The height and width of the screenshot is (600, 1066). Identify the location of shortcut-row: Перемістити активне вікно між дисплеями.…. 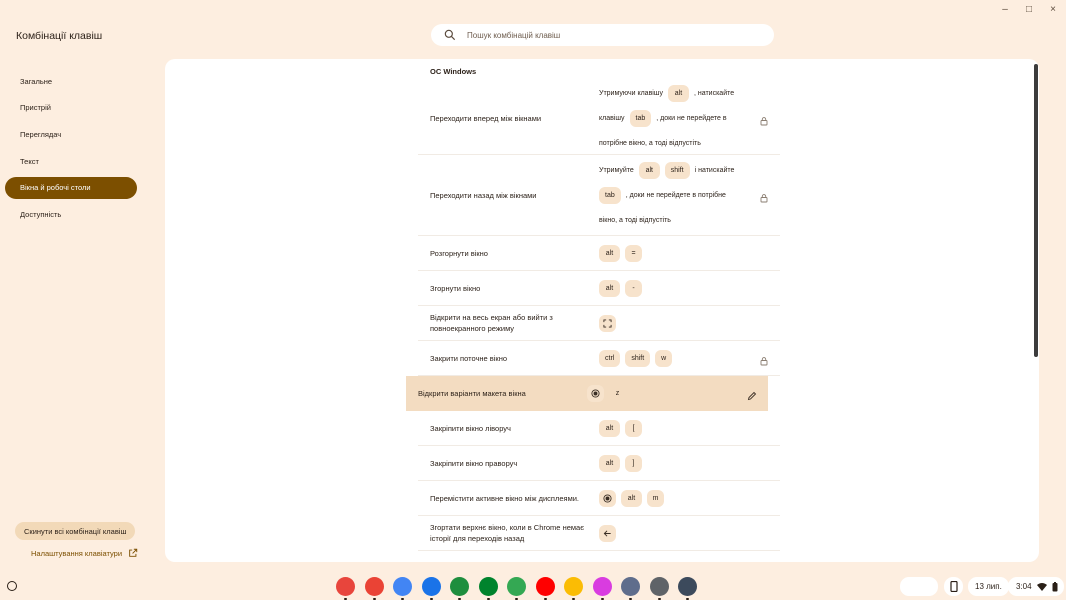
(599, 498).